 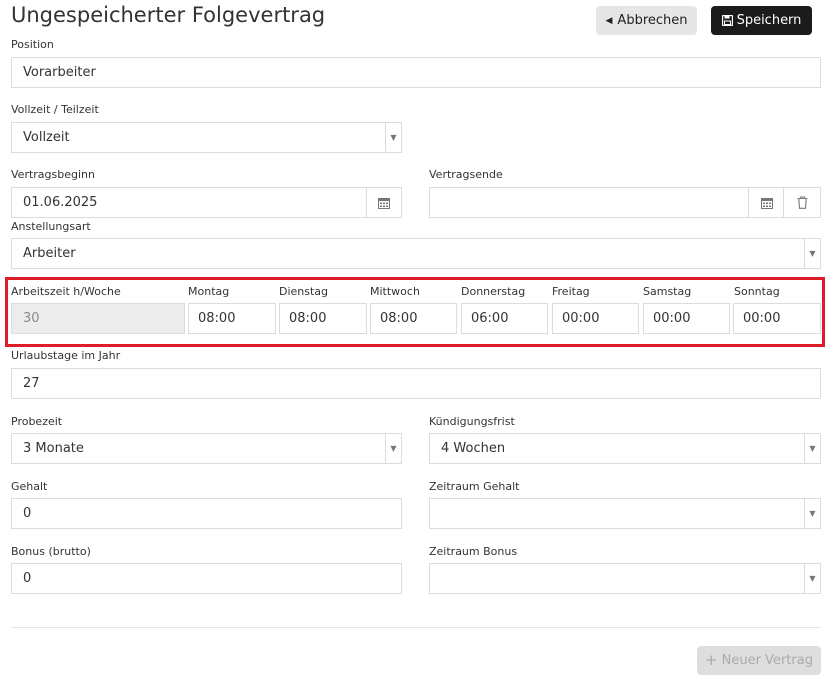 I want to click on probezeit-value: 3 Monate, so click(x=53, y=448).